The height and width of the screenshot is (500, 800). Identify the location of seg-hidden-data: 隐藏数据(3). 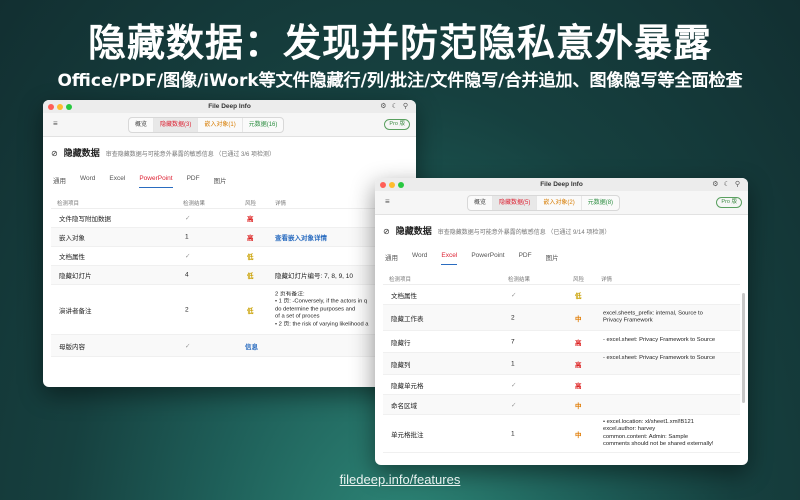
(176, 125).